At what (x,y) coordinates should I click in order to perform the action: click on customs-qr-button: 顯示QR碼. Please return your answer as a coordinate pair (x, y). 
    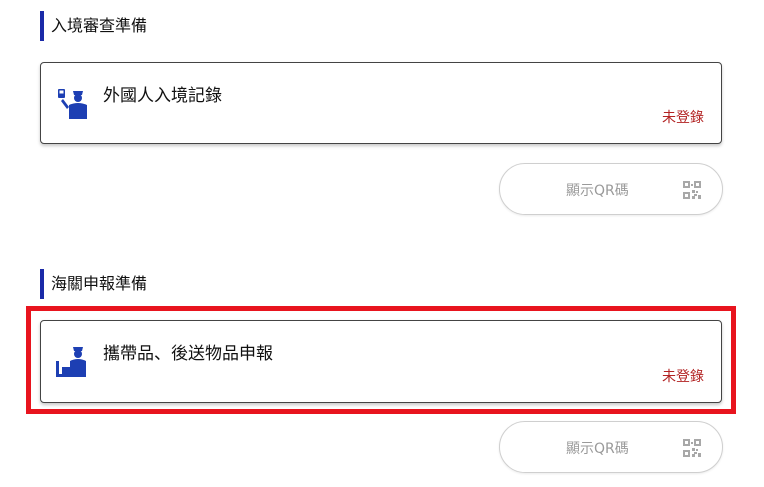
    Looking at the image, I should click on (611, 447).